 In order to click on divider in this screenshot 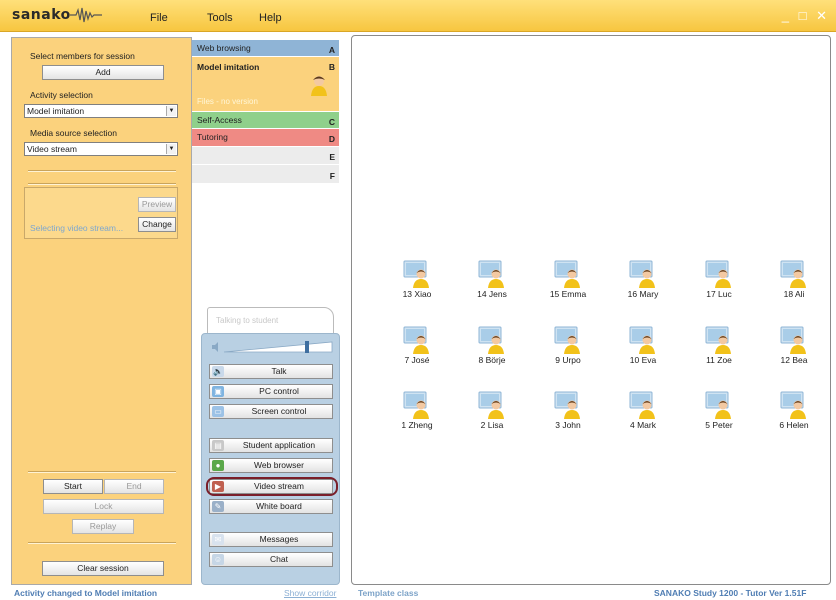, I will do `click(102, 184)`.